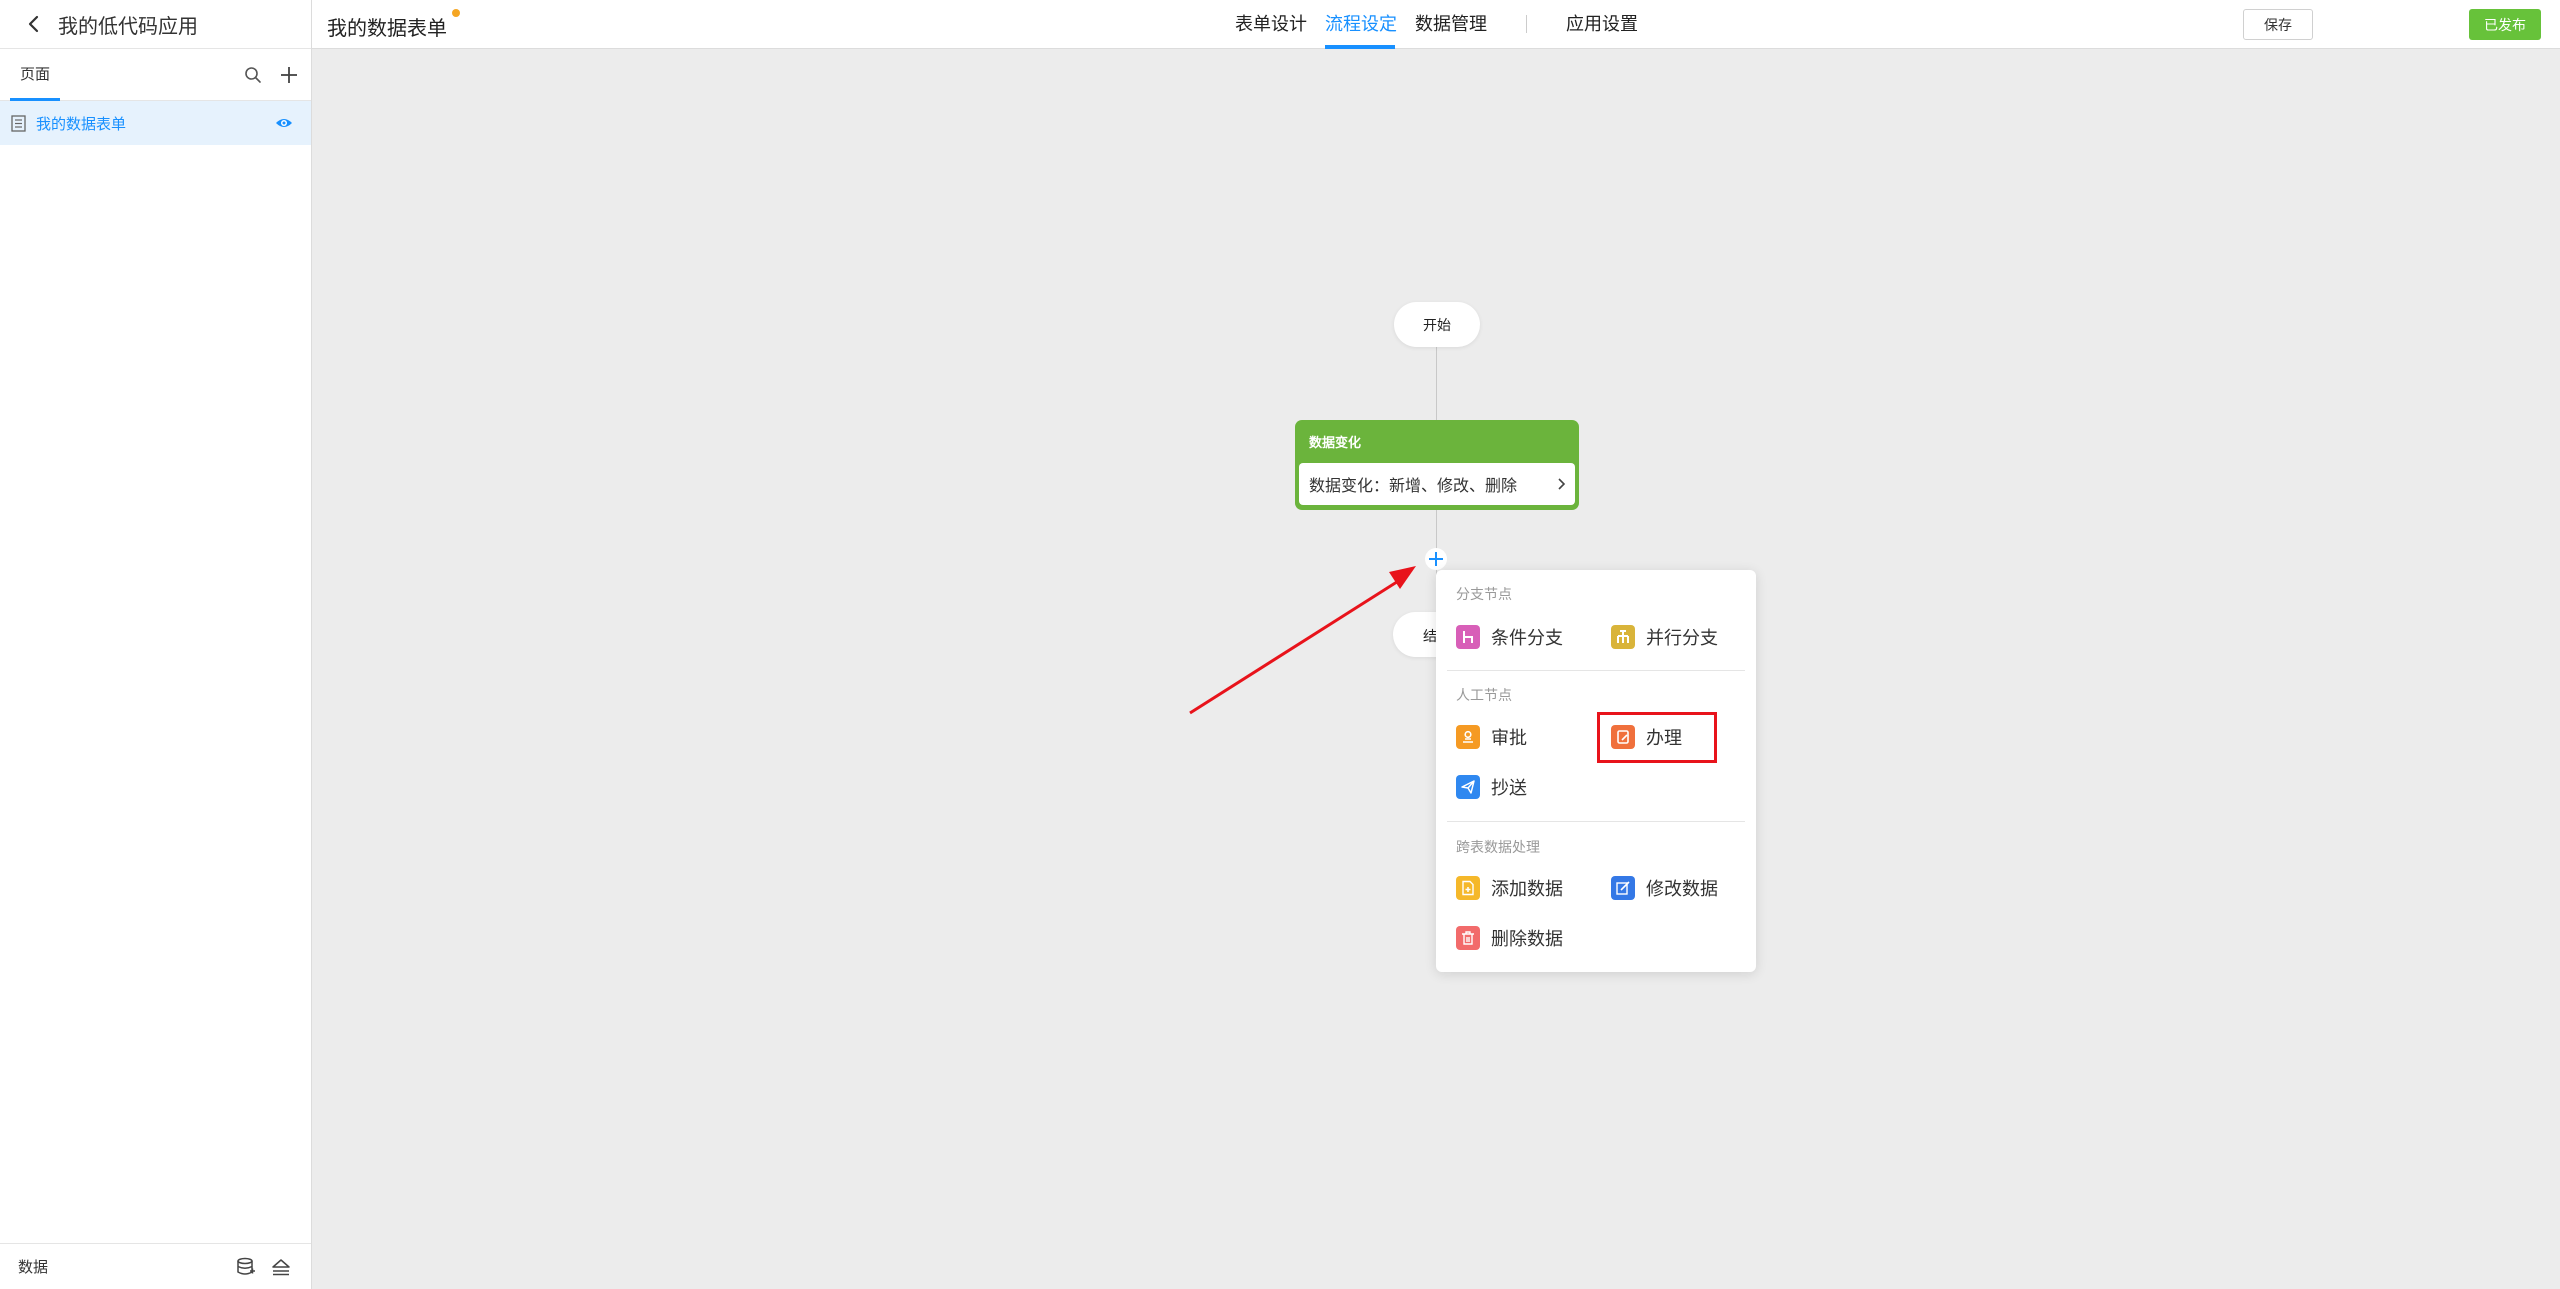 The width and height of the screenshot is (2560, 1289). What do you see at coordinates (284, 123) in the screenshot?
I see `eye-icon` at bounding box center [284, 123].